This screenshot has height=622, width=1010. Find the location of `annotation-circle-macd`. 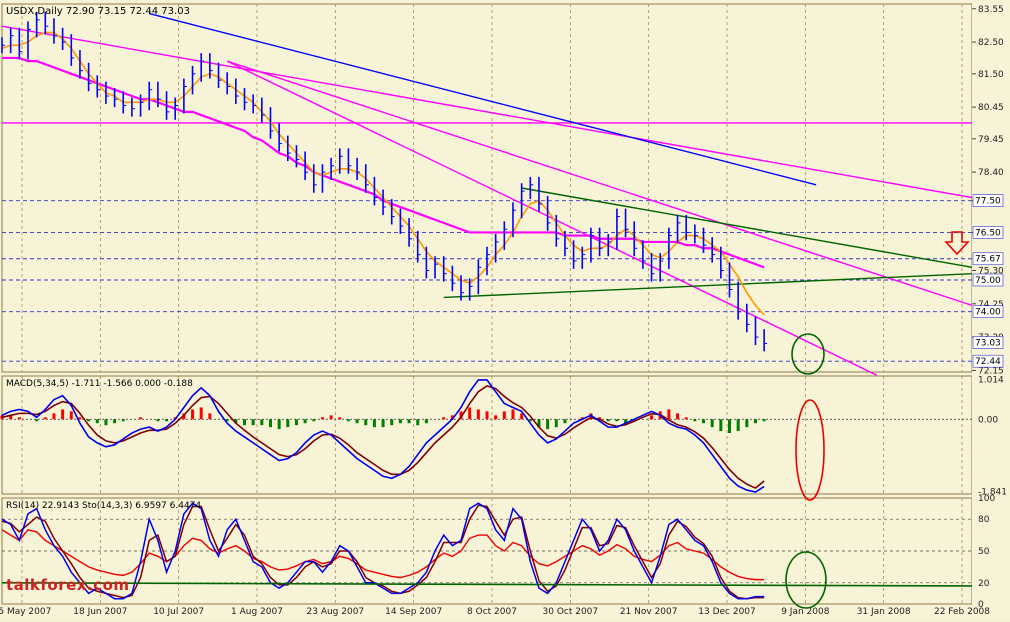

annotation-circle-macd is located at coordinates (810, 450).